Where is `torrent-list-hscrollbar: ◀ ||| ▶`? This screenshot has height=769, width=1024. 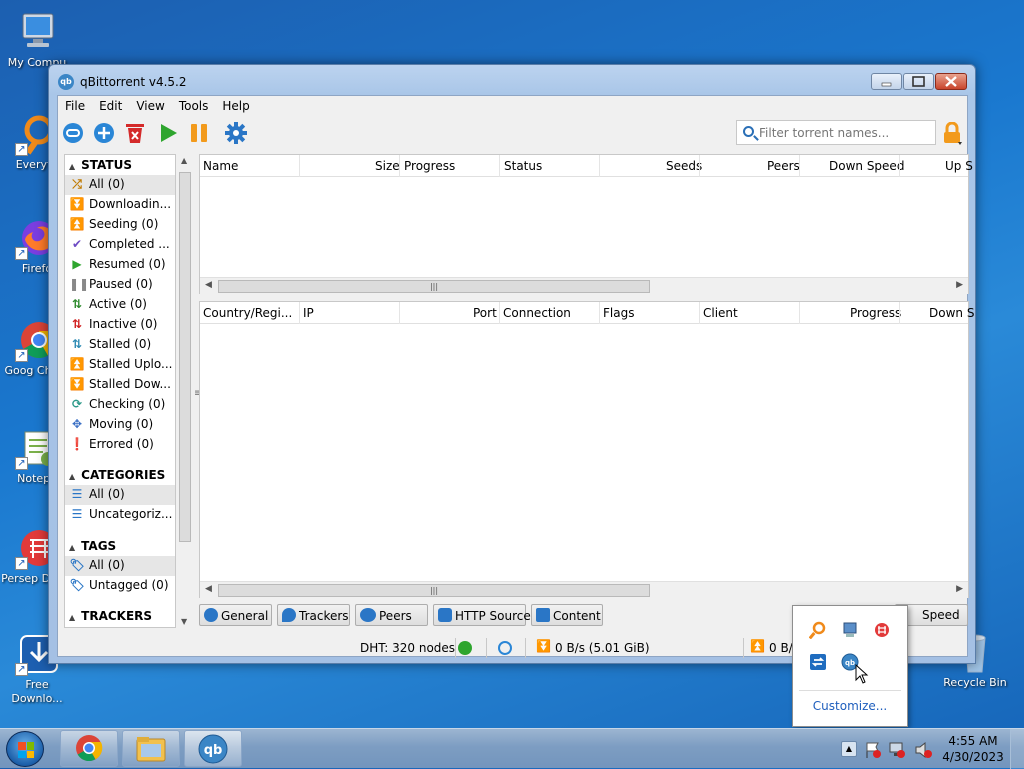 torrent-list-hscrollbar: ◀ ||| ▶ is located at coordinates (584, 285).